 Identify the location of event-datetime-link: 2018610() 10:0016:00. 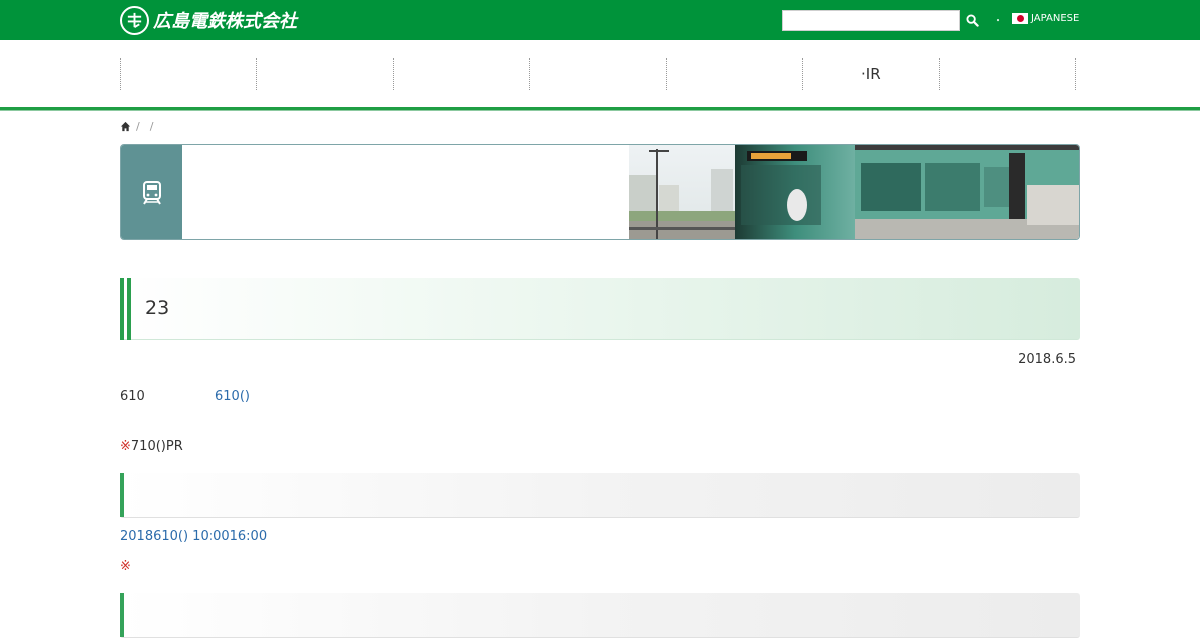
(193, 536).